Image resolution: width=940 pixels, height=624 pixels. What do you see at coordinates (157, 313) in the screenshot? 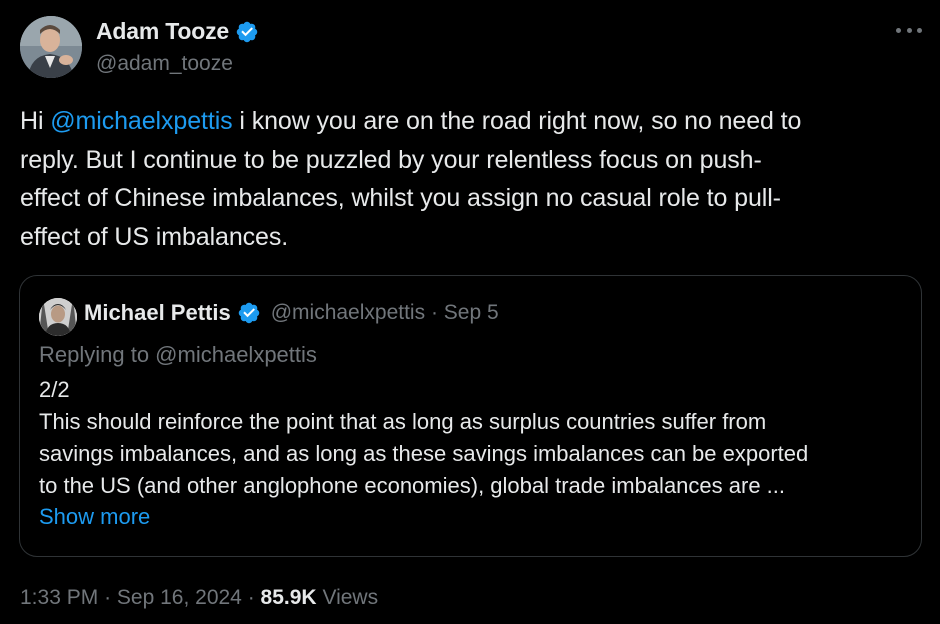
I see `quoted-author-name: Michael Pettis` at bounding box center [157, 313].